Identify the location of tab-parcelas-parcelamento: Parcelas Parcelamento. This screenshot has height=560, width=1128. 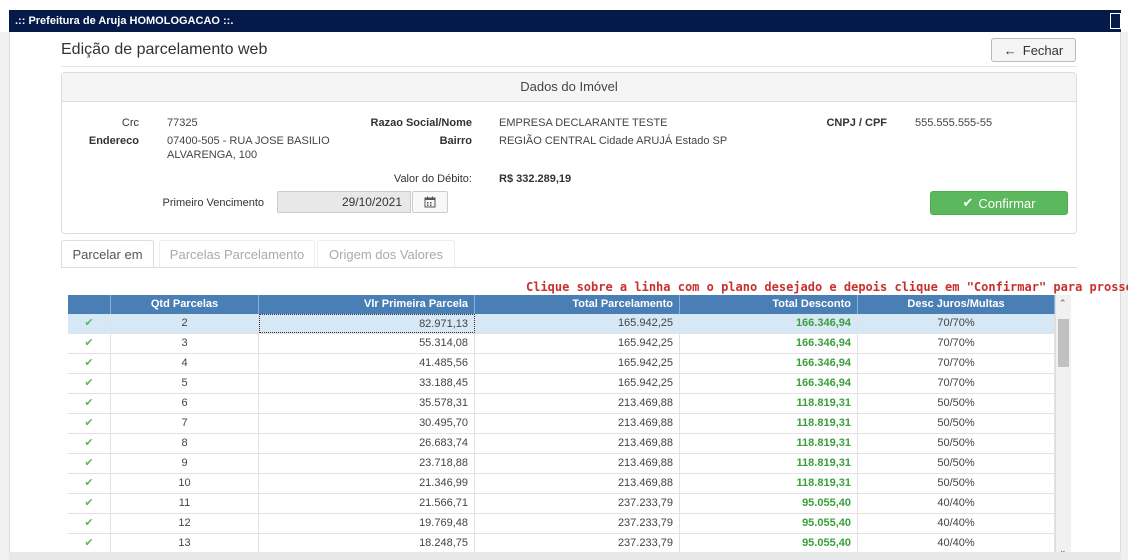
(237, 254).